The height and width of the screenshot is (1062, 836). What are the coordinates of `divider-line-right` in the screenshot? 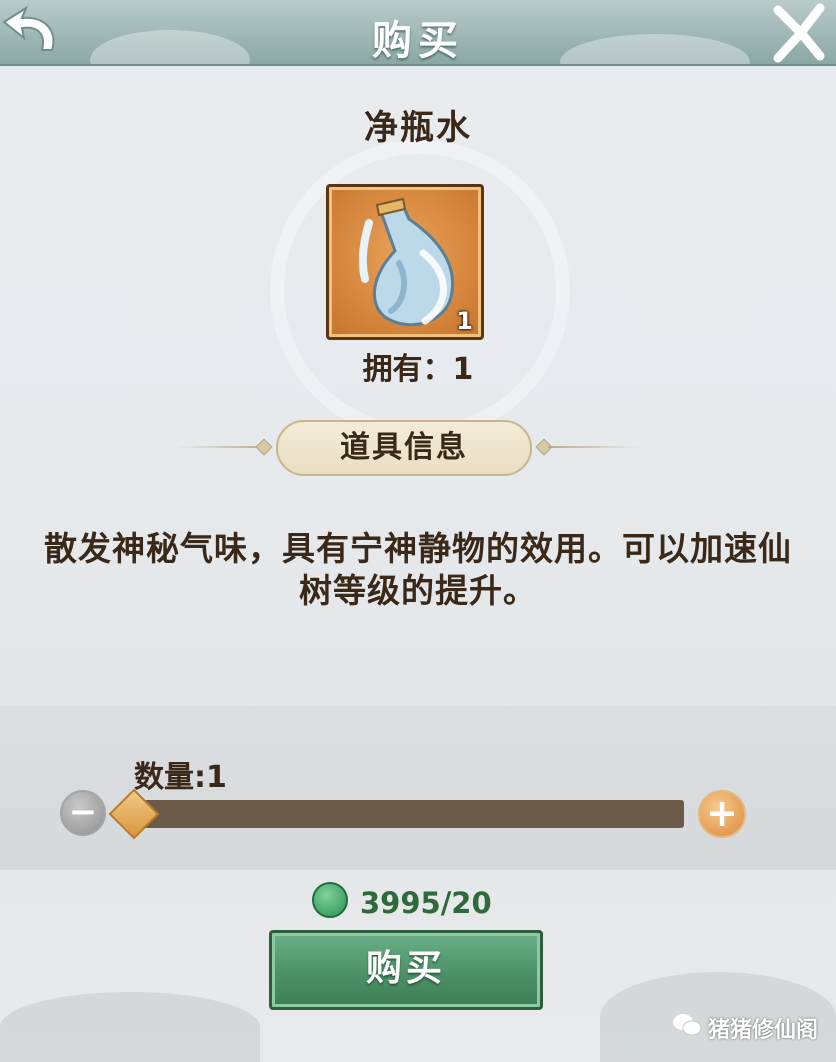 It's located at (594, 447).